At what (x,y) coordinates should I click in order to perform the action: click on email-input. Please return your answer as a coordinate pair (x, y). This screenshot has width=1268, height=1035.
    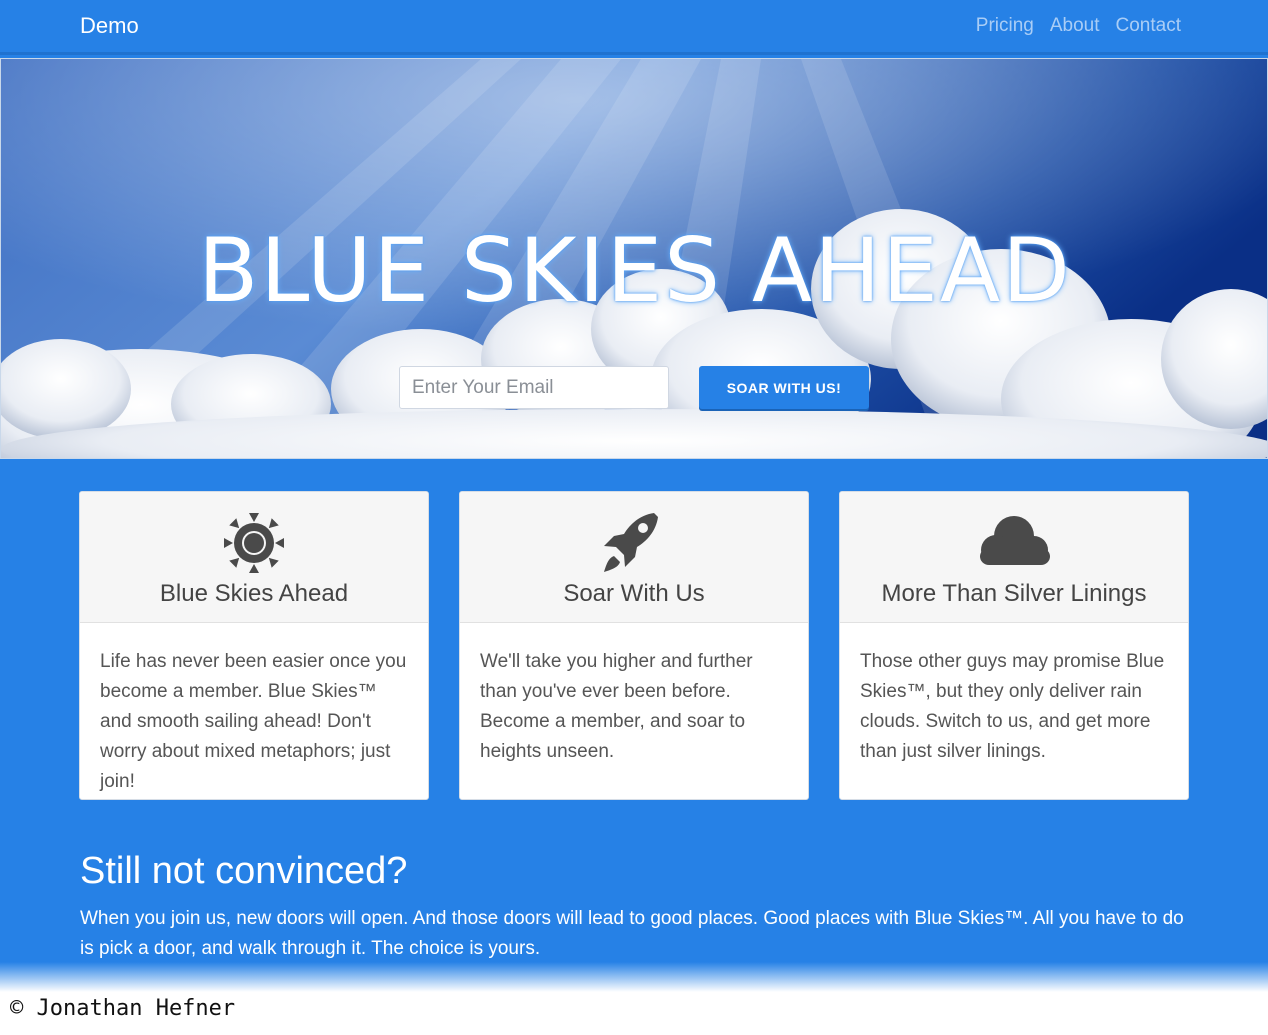
    Looking at the image, I should click on (534, 387).